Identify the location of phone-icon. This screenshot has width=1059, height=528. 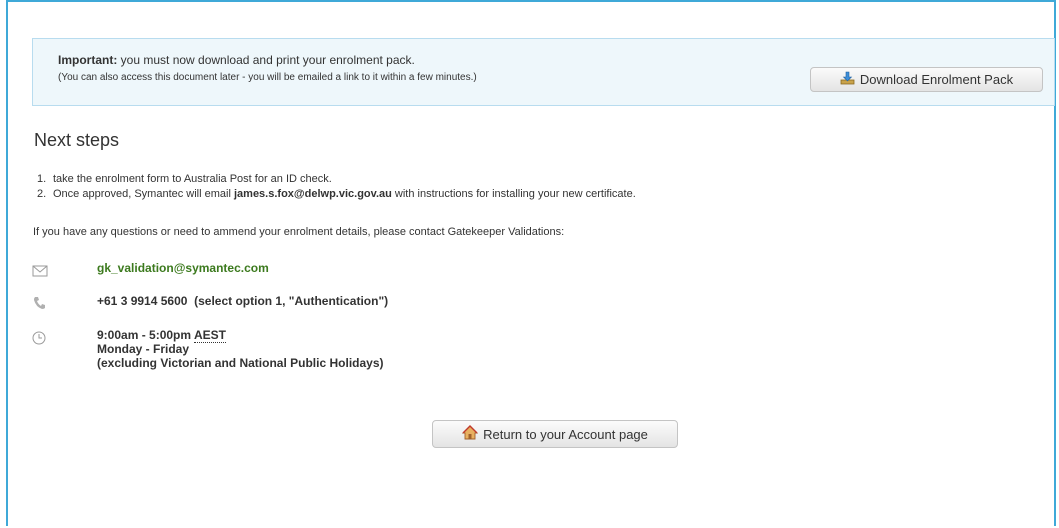
(40, 303).